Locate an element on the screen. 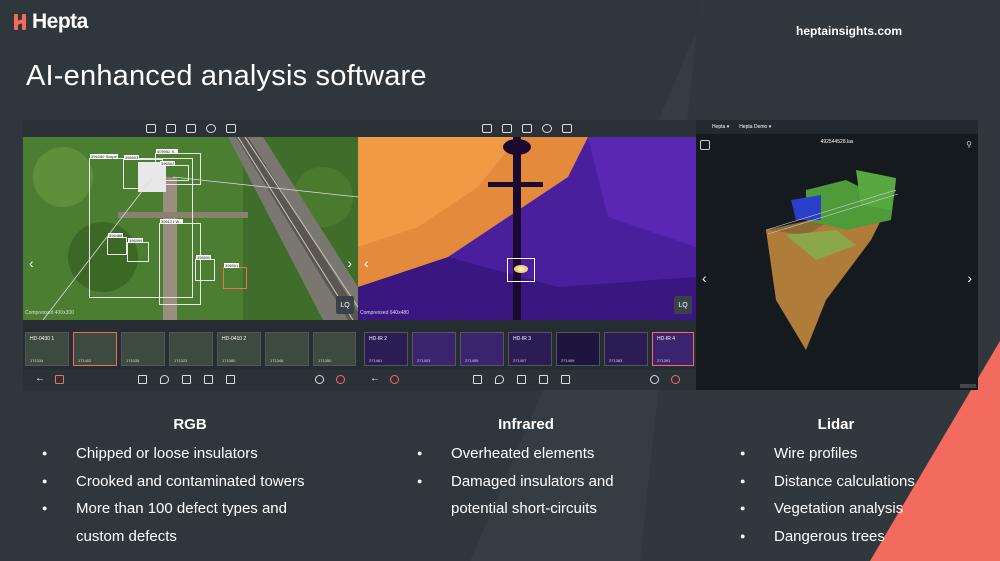 The image size is (1000, 561). next-view-arrow-icon: › is located at coordinates (969, 278).